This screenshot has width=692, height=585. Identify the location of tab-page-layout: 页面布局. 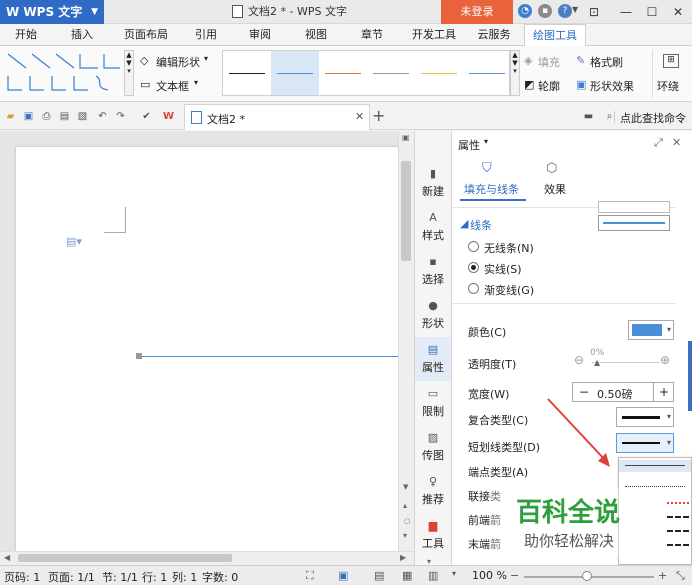
(146, 35).